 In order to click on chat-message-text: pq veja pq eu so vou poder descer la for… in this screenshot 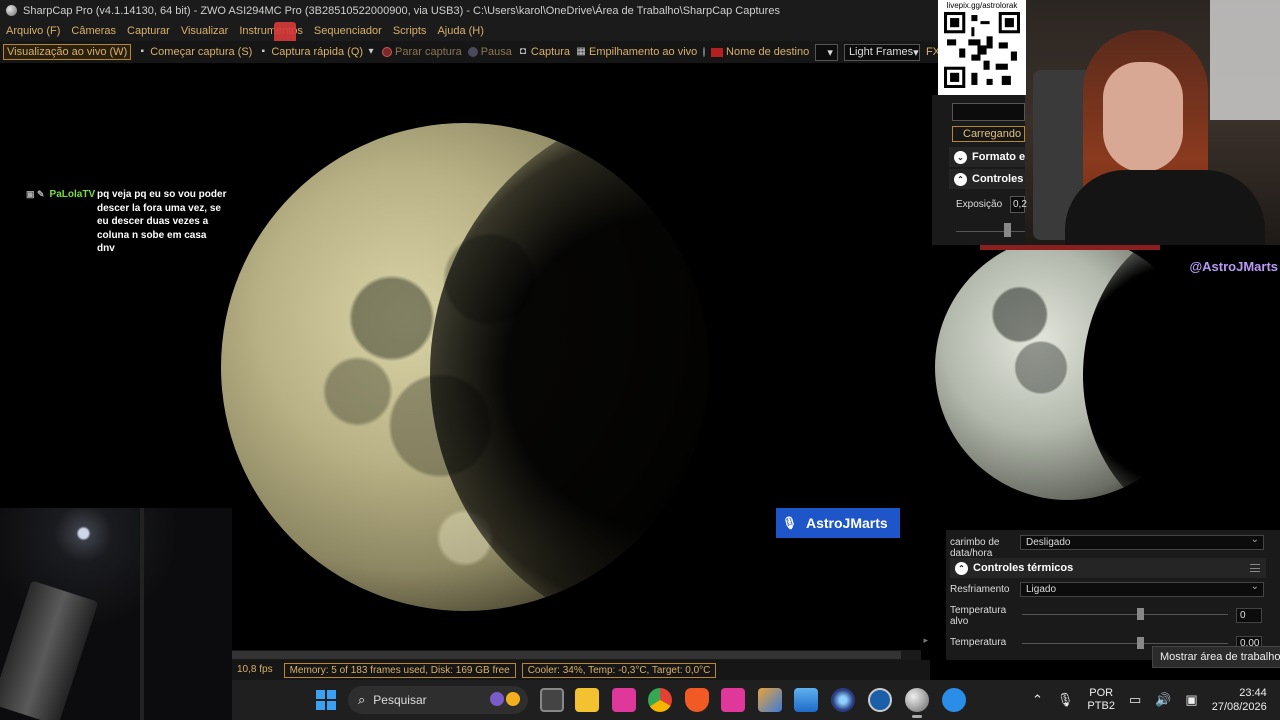, I will do `click(162, 221)`.